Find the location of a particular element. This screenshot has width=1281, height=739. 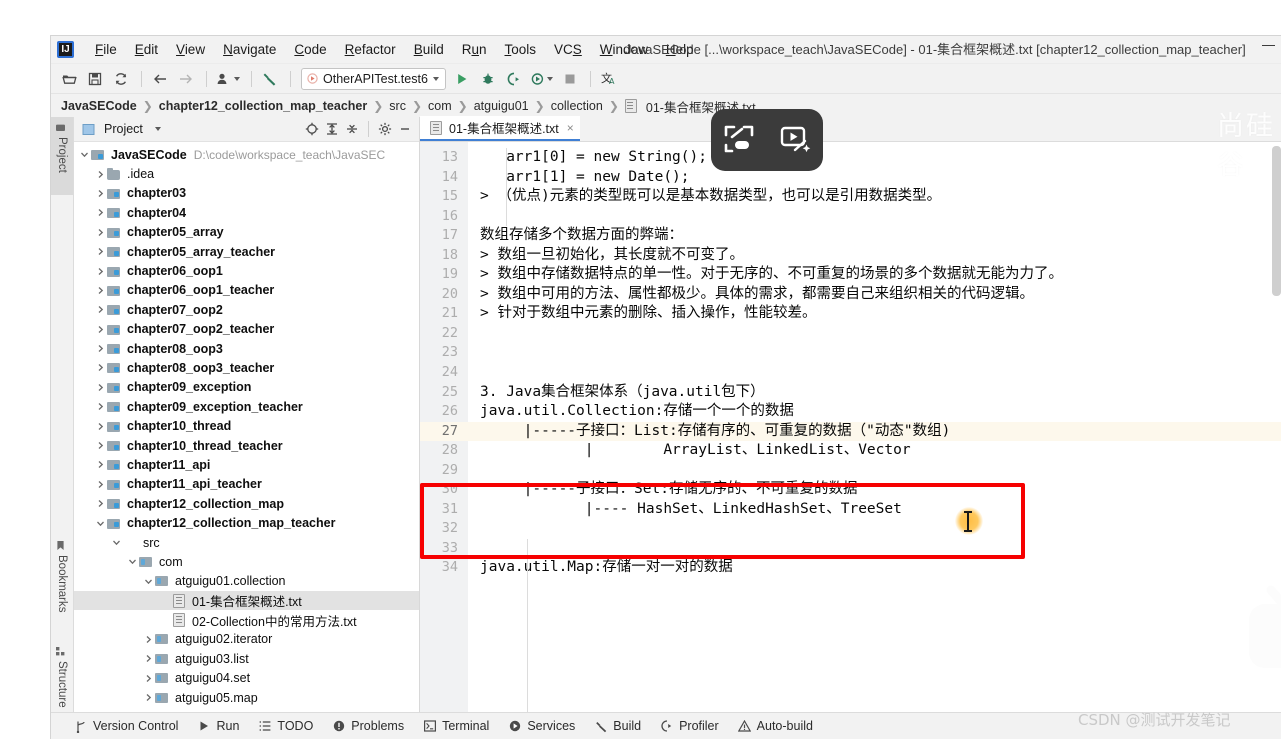

menu-item-refactor: Refactor is located at coordinates (370, 49).